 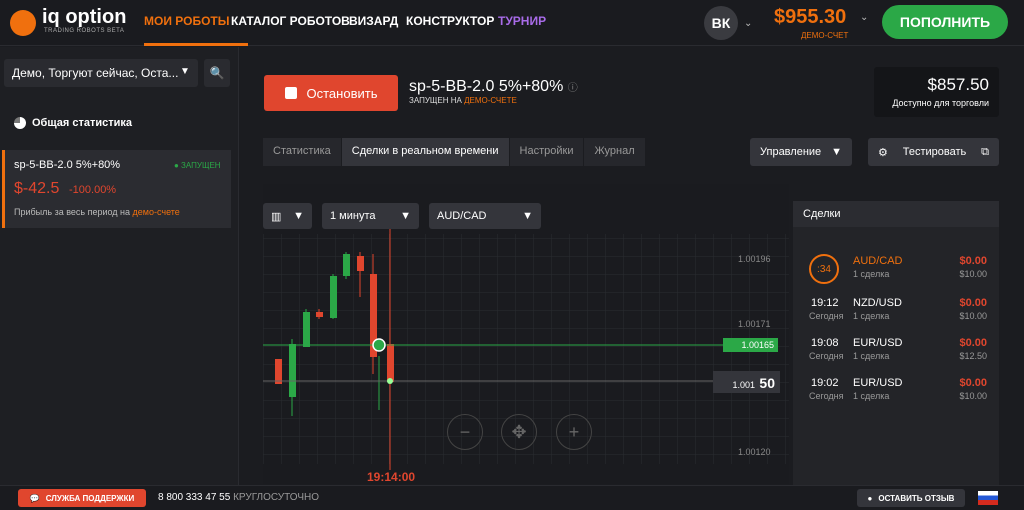 I want to click on nav-constructor: КОНСТРУКТОР, so click(x=450, y=21).